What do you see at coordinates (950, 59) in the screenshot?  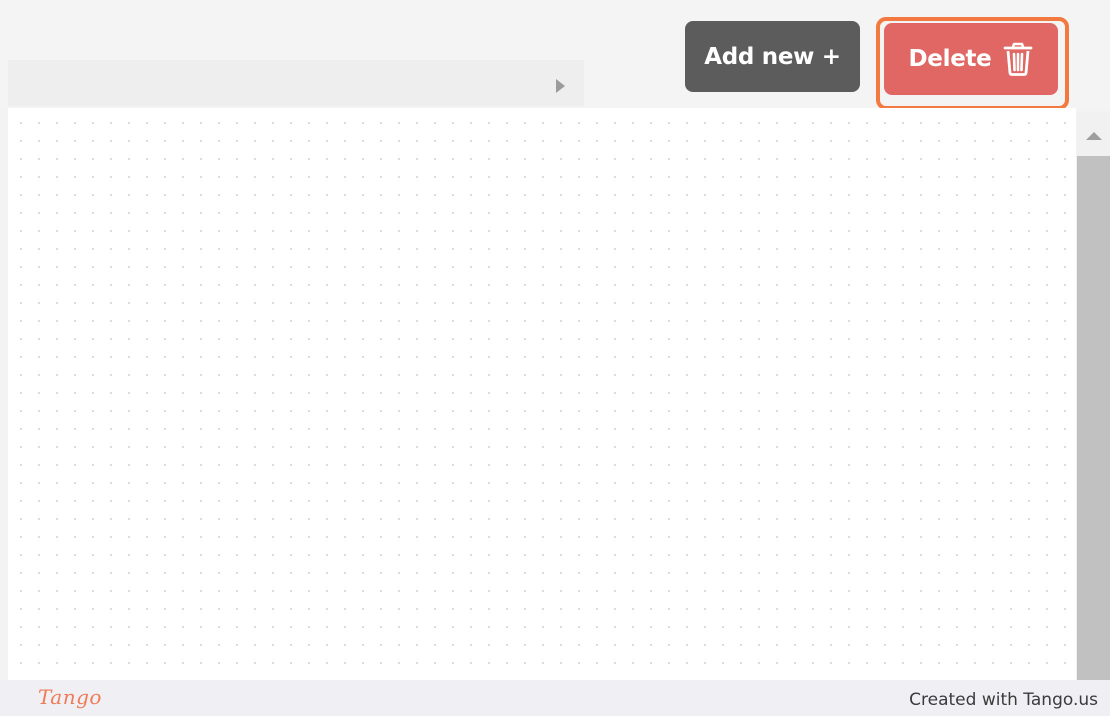 I see `delete-label: Delete` at bounding box center [950, 59].